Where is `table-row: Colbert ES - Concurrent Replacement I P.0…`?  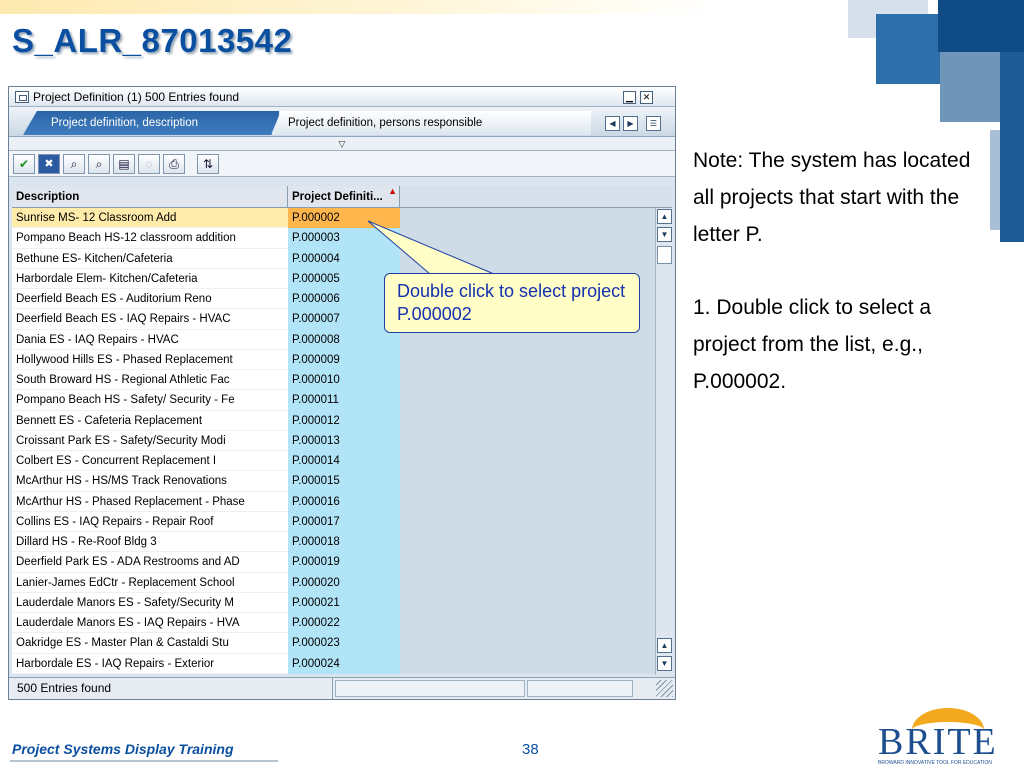
table-row: Colbert ES - Concurrent Replacement I P.0… is located at coordinates (342, 461).